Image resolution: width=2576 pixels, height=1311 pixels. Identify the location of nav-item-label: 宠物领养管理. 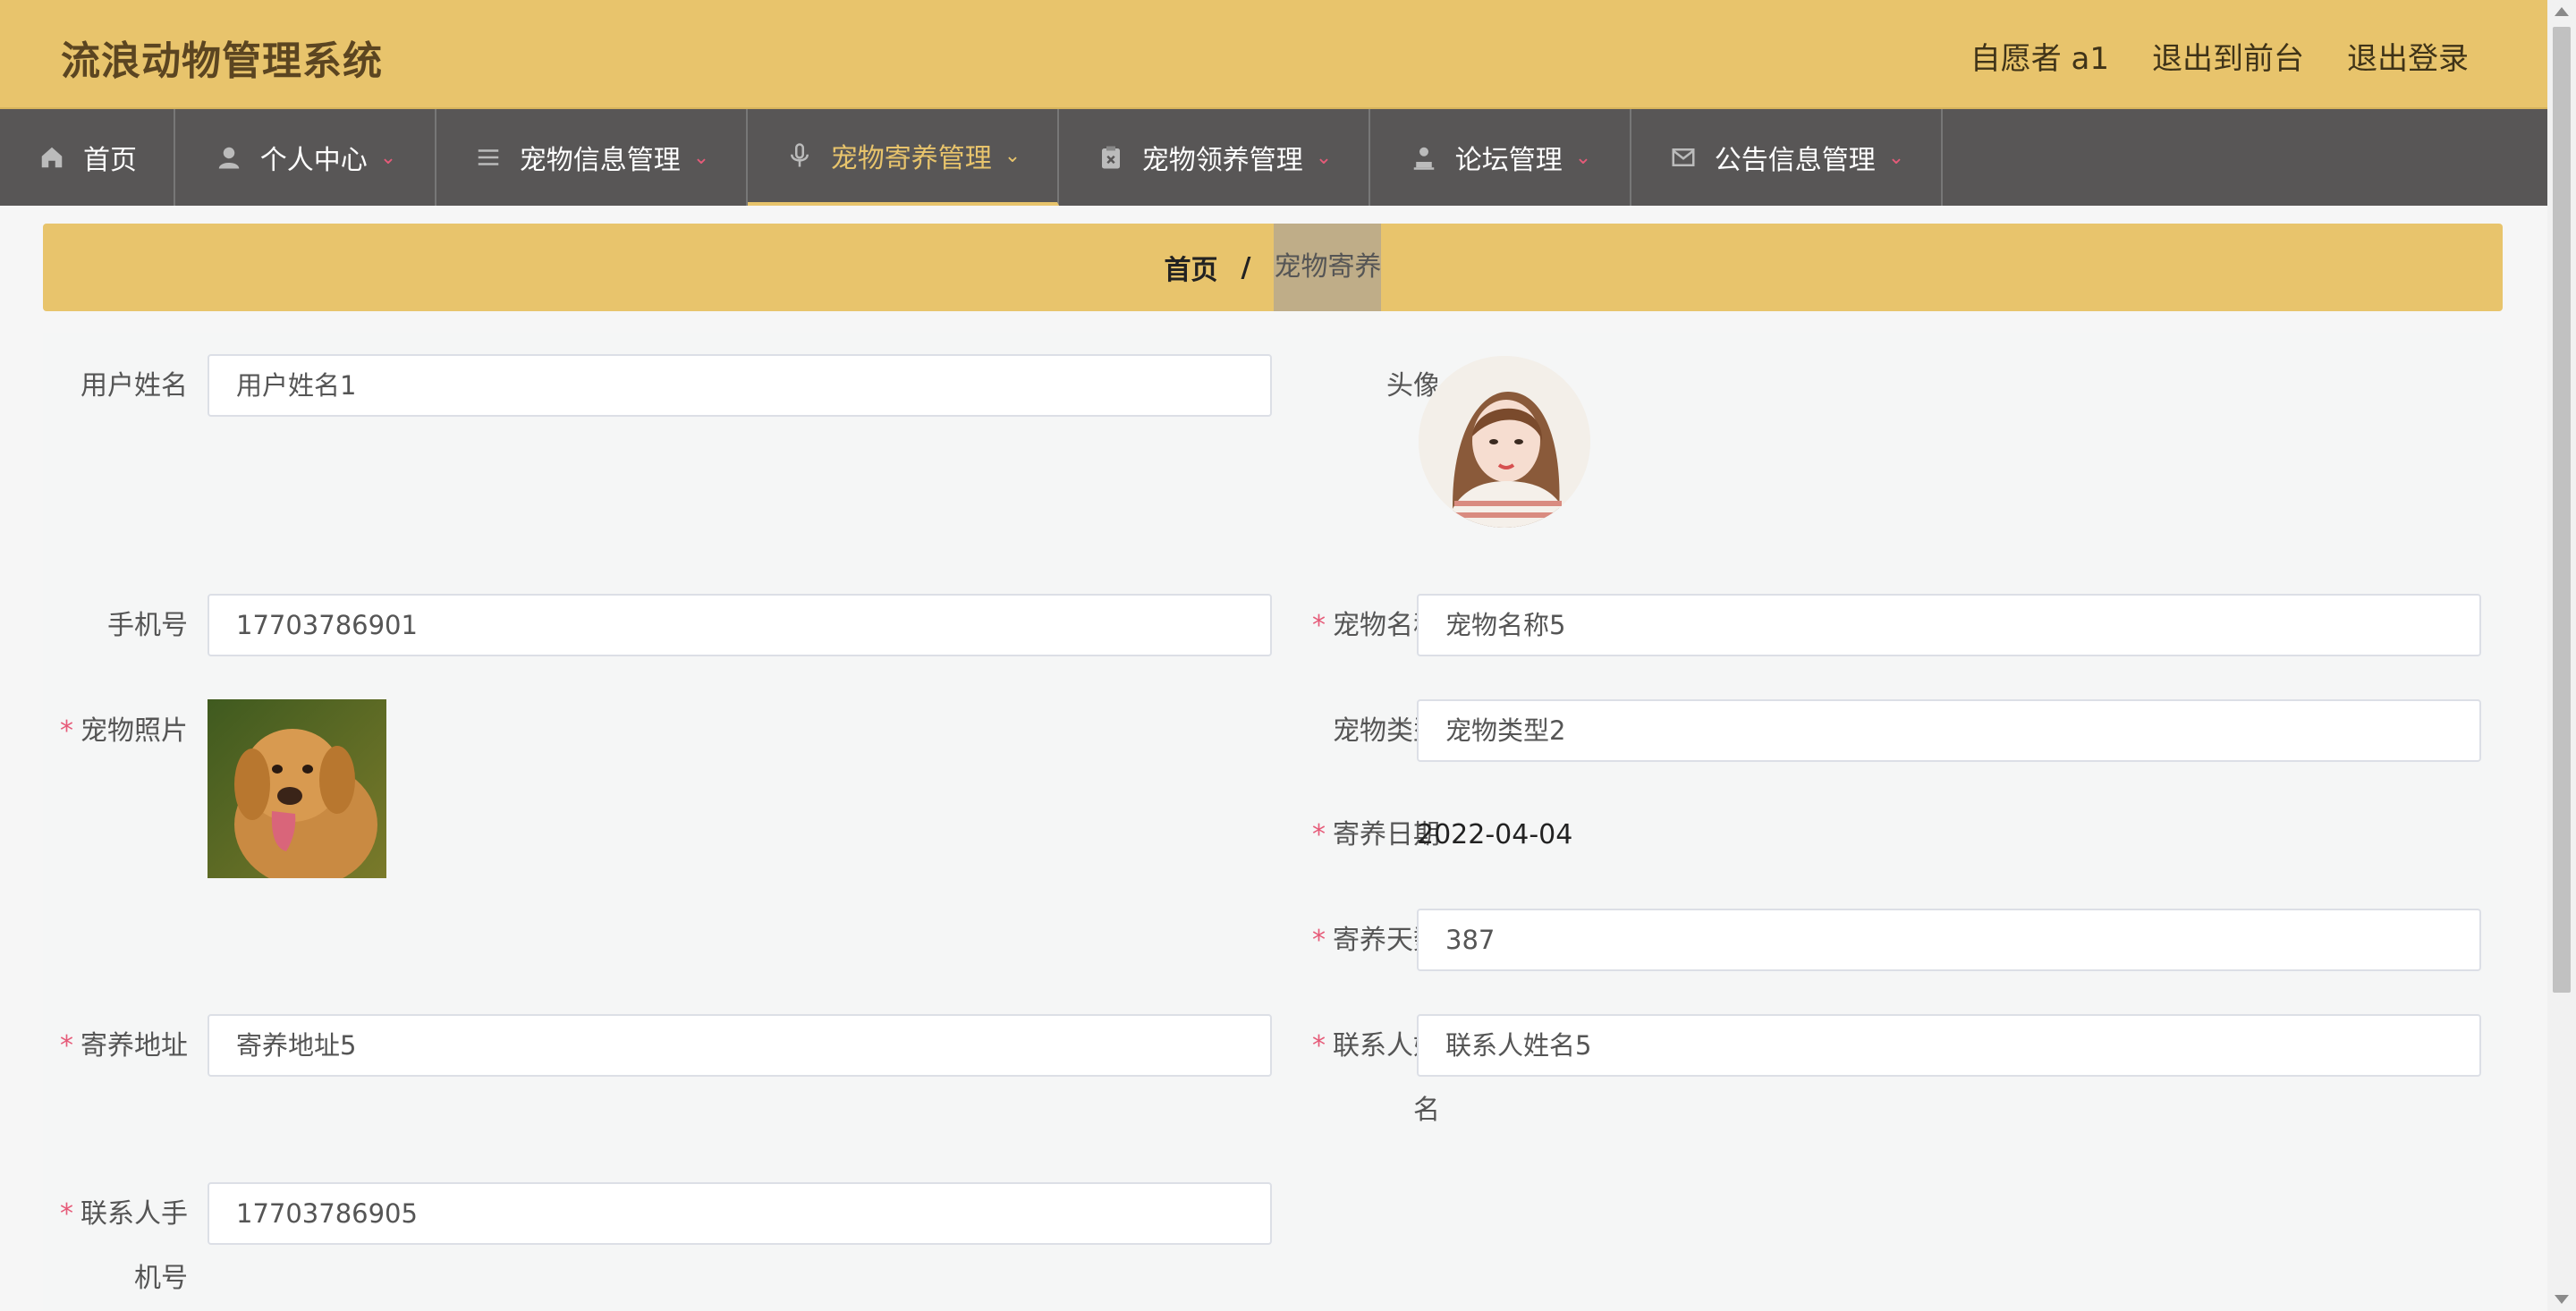
(1222, 160).